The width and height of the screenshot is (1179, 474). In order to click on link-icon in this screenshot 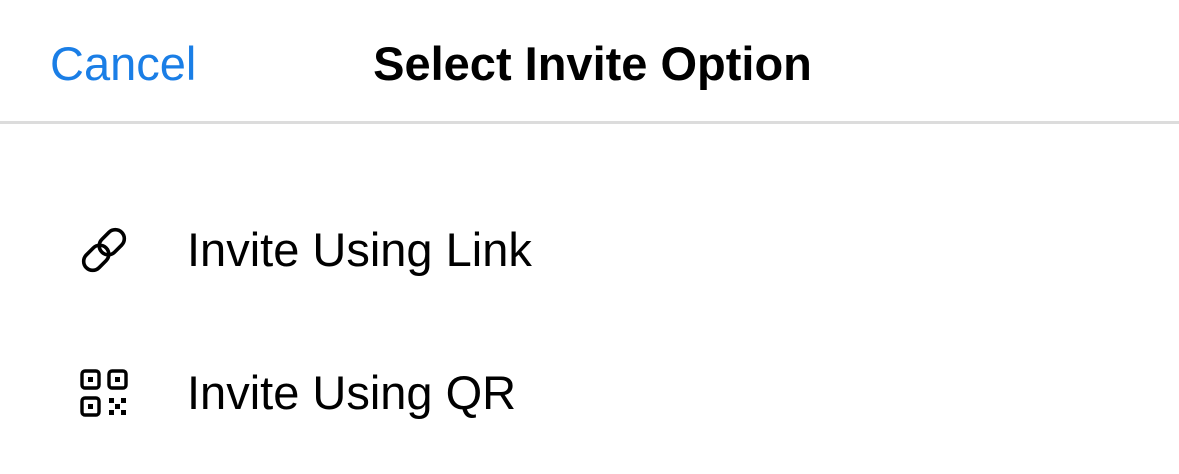, I will do `click(104, 250)`.